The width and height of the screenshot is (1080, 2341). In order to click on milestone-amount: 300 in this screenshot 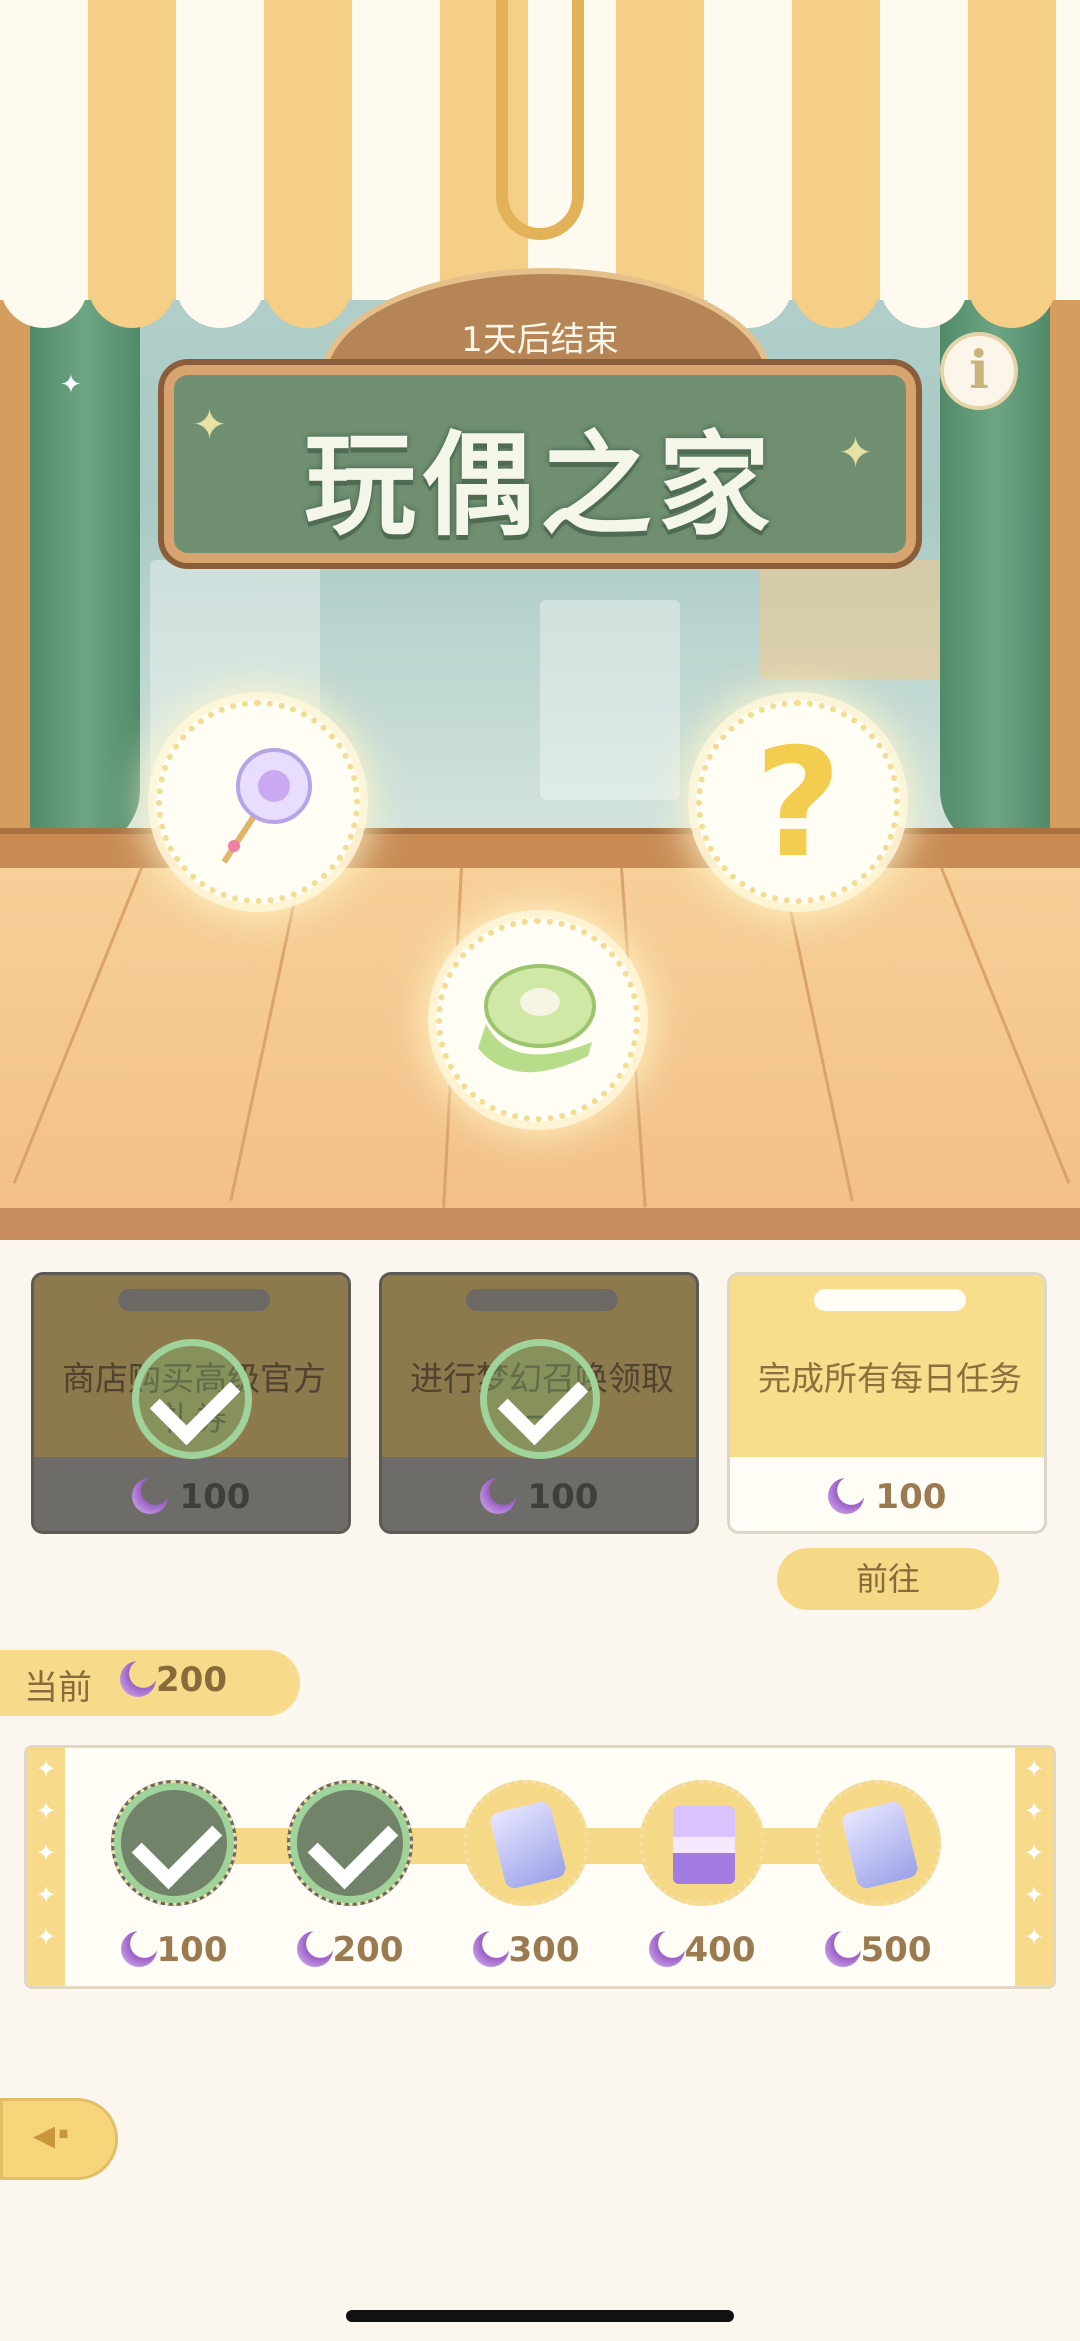, I will do `click(526, 1950)`.